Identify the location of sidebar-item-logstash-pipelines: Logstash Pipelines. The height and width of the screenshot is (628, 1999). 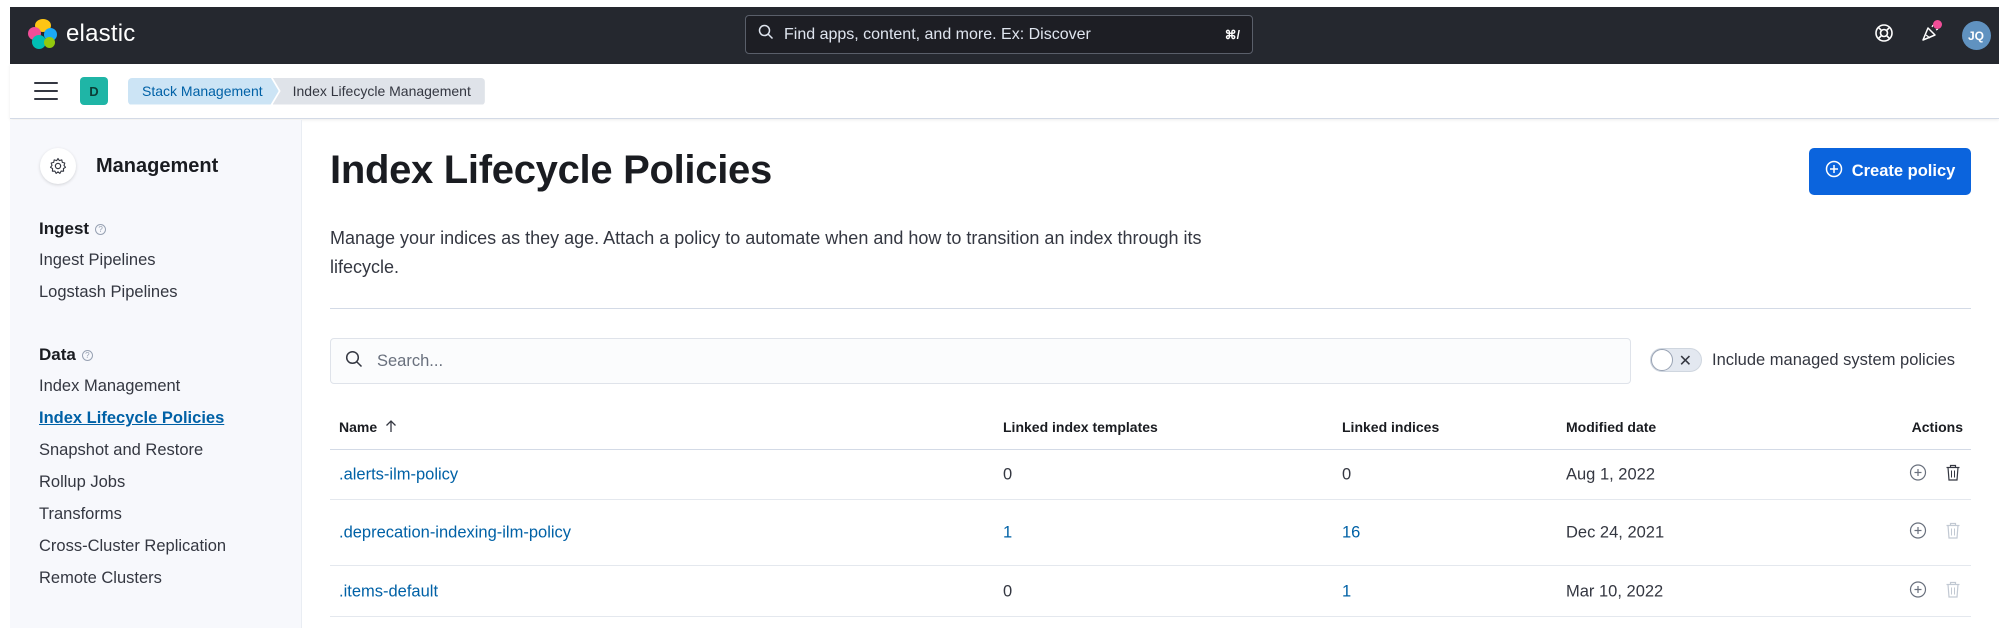
(108, 292).